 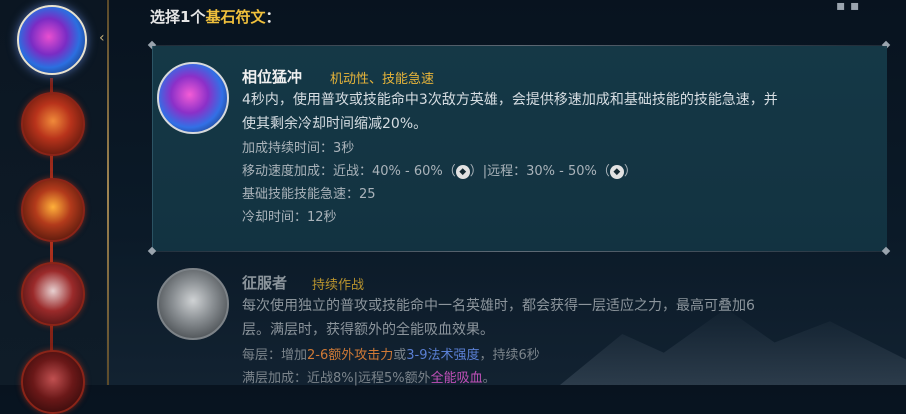 I want to click on fire-rune-icon, so click(x=53, y=124).